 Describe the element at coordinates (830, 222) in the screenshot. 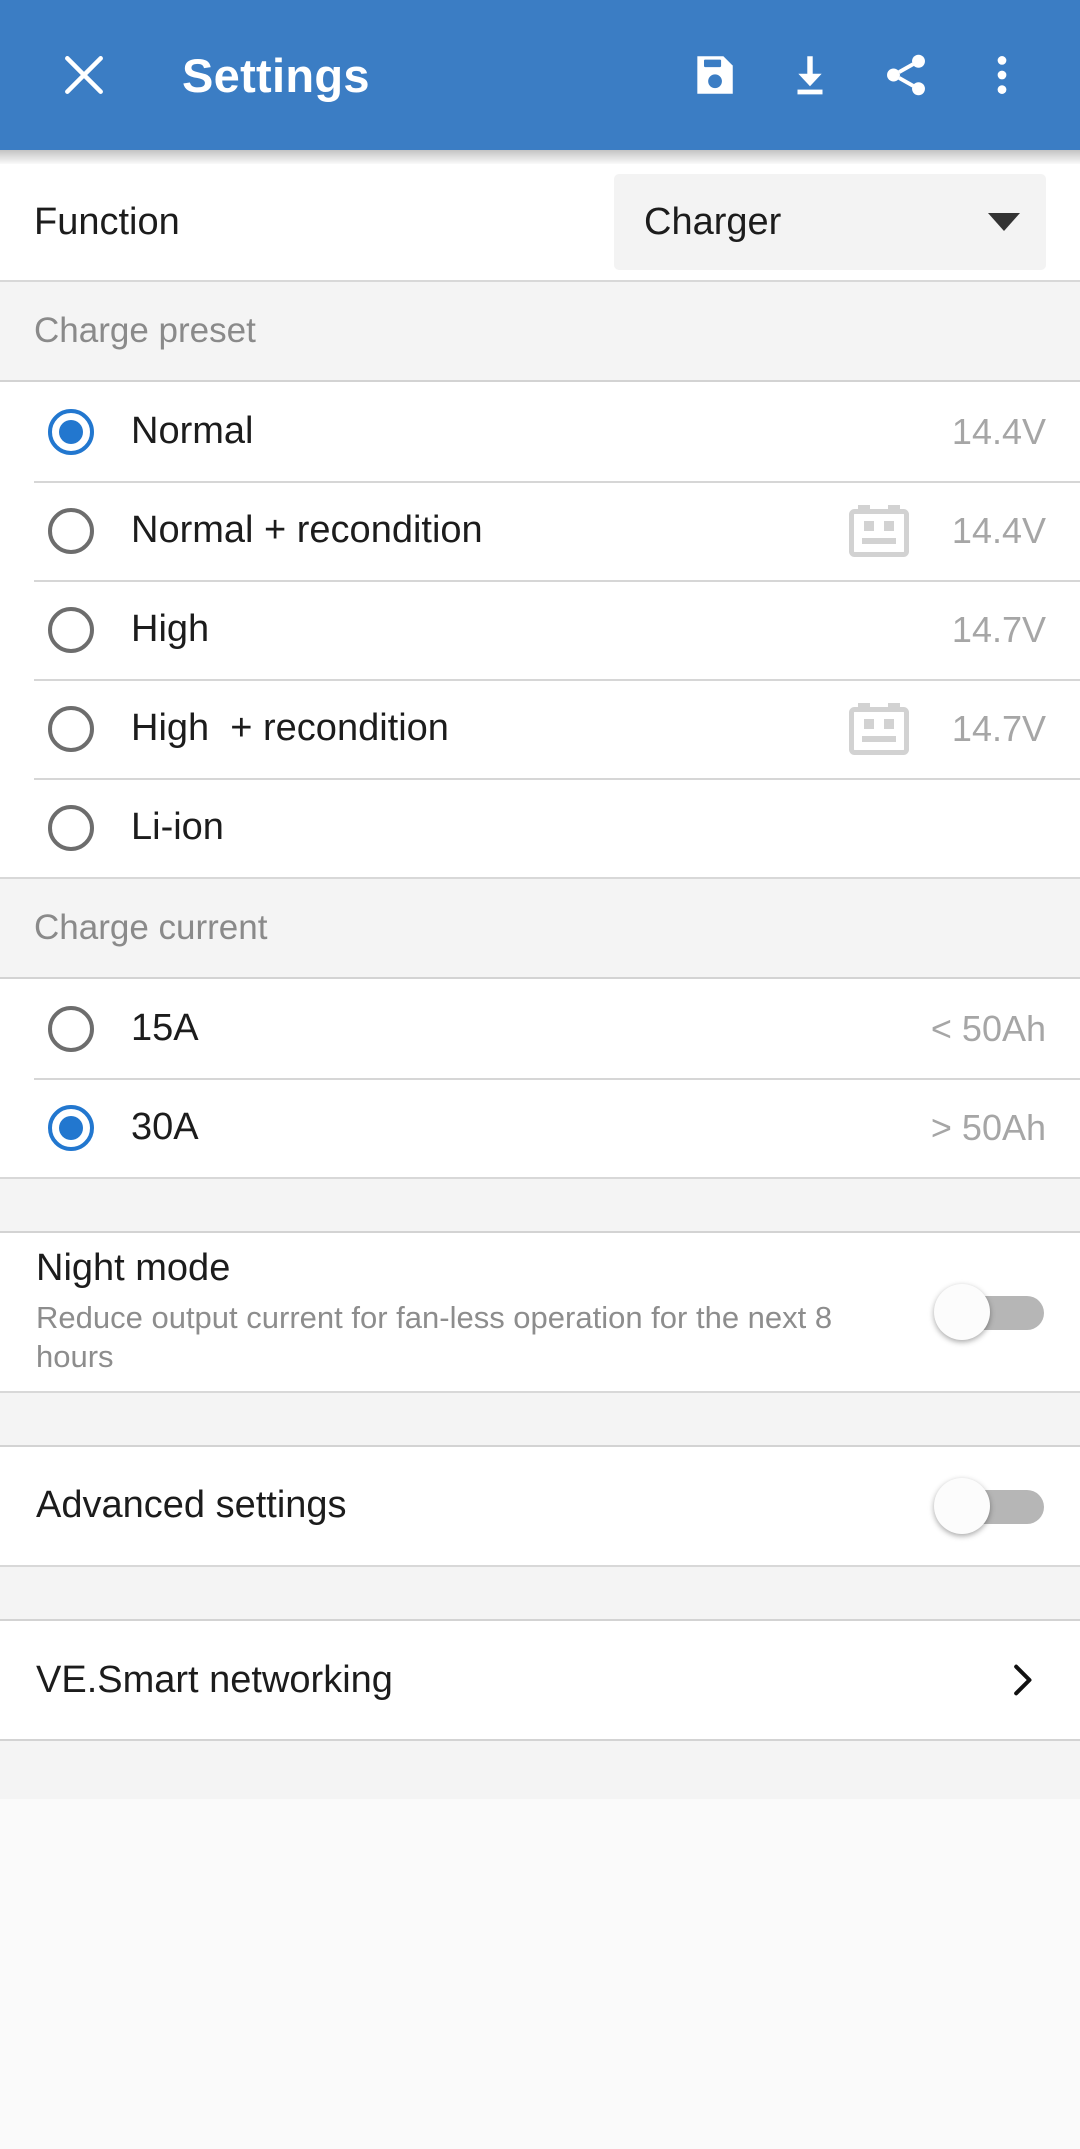

I see `function-dropdown: Charger` at that location.